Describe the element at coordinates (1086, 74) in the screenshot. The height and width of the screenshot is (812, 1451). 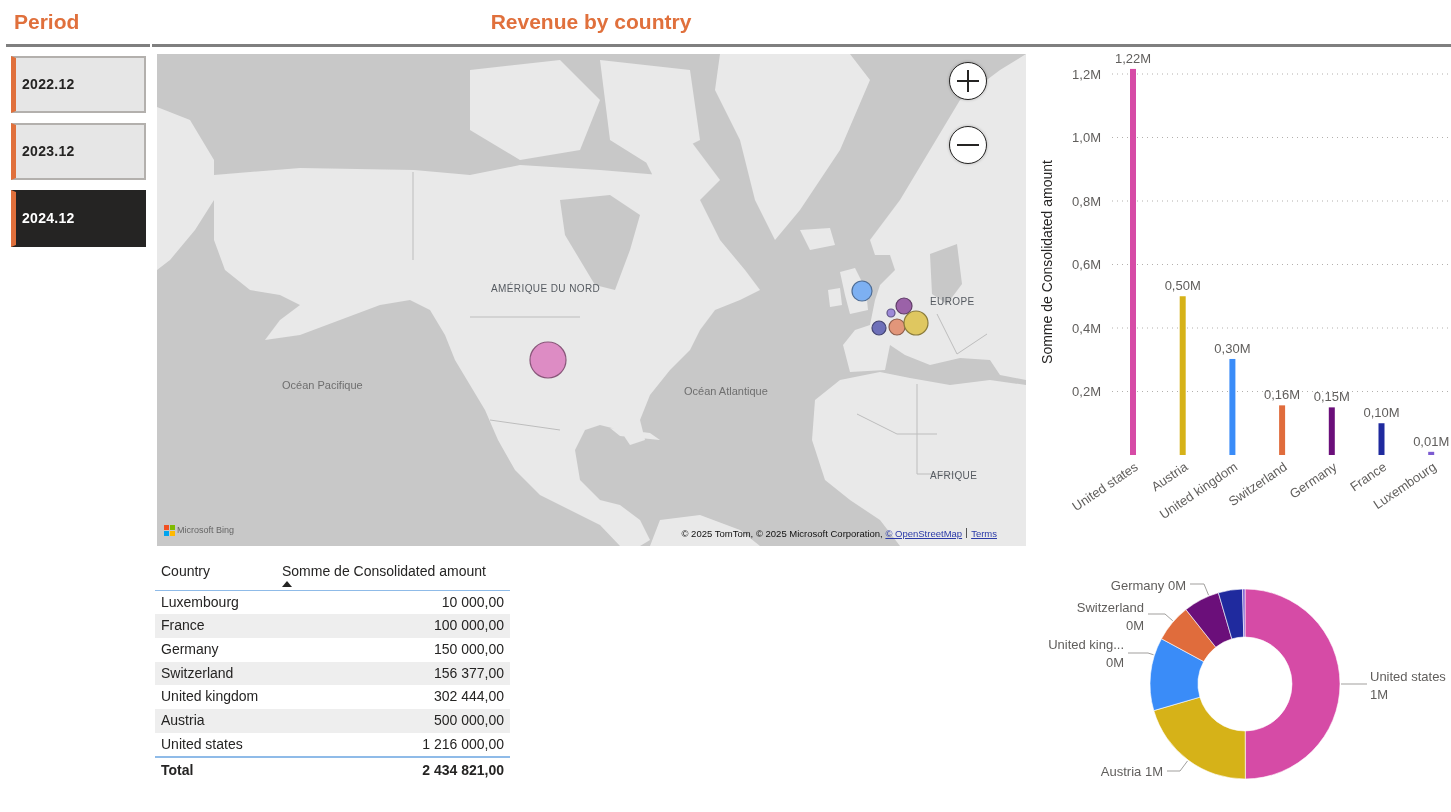
I see `axis-tick-label: 1,2M` at that location.